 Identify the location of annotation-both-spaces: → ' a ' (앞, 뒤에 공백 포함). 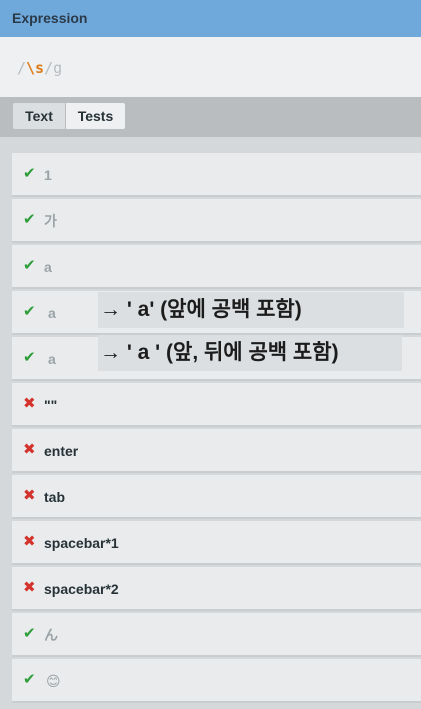
(250, 353).